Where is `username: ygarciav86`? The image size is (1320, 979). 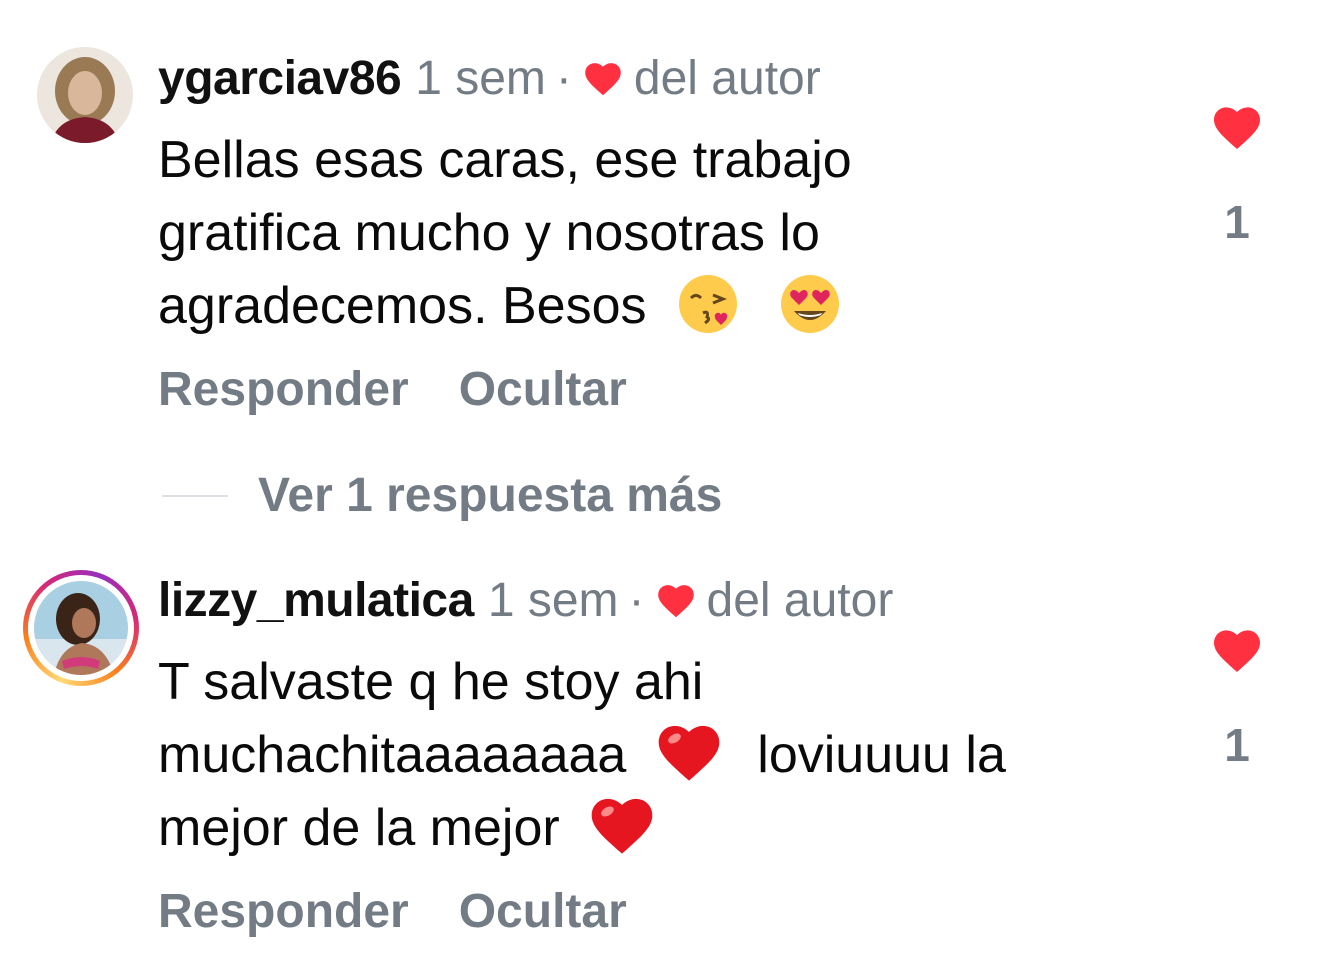
username: ygarciav86 is located at coordinates (280, 79).